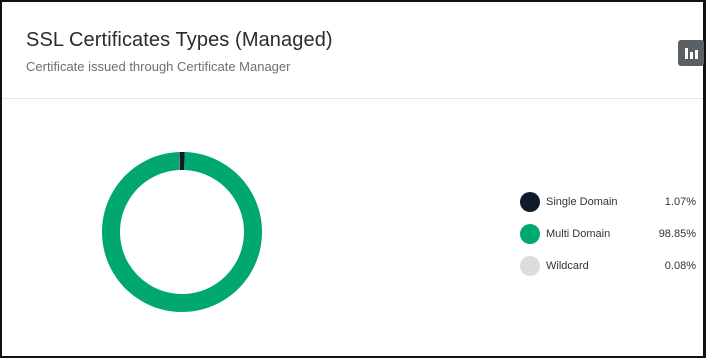  Describe the element at coordinates (608, 265) in the screenshot. I see `legend-item: Wildcard 0.08%` at that location.